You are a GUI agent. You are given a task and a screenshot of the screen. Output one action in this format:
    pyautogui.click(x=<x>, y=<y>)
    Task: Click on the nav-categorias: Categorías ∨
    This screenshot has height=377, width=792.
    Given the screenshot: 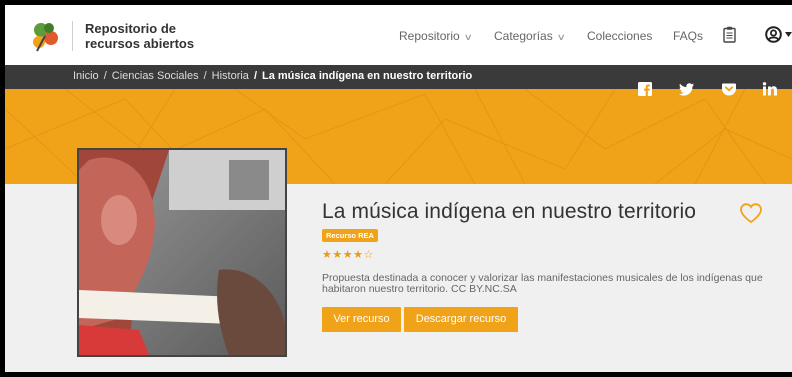 What is the action you would take?
    pyautogui.click(x=530, y=36)
    